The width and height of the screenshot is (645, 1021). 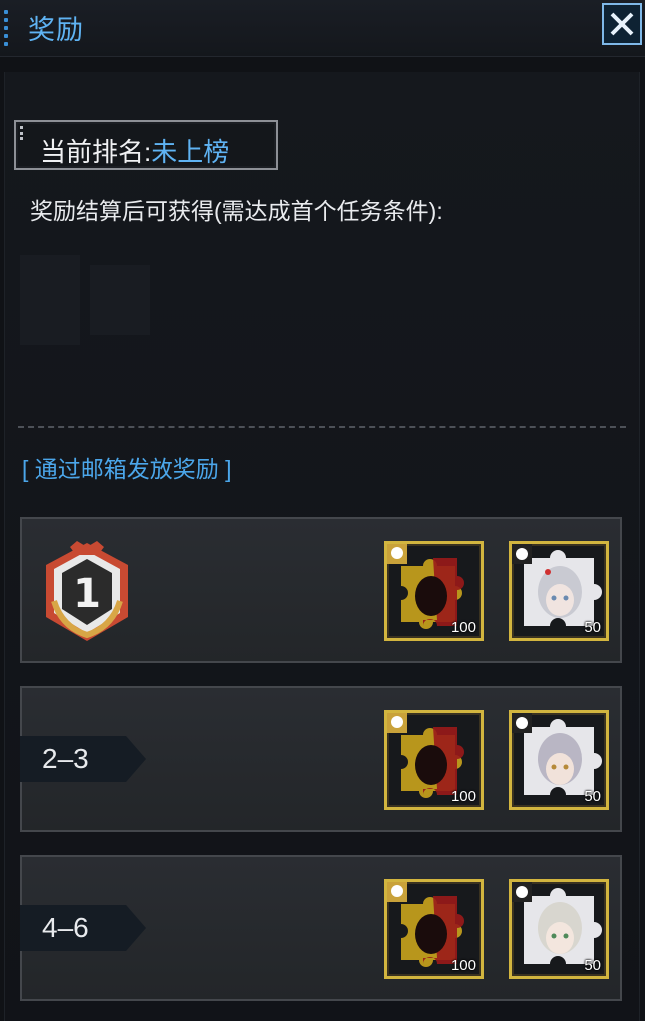 What do you see at coordinates (190, 152) in the screenshot?
I see `current-rank-value: 未上榜` at bounding box center [190, 152].